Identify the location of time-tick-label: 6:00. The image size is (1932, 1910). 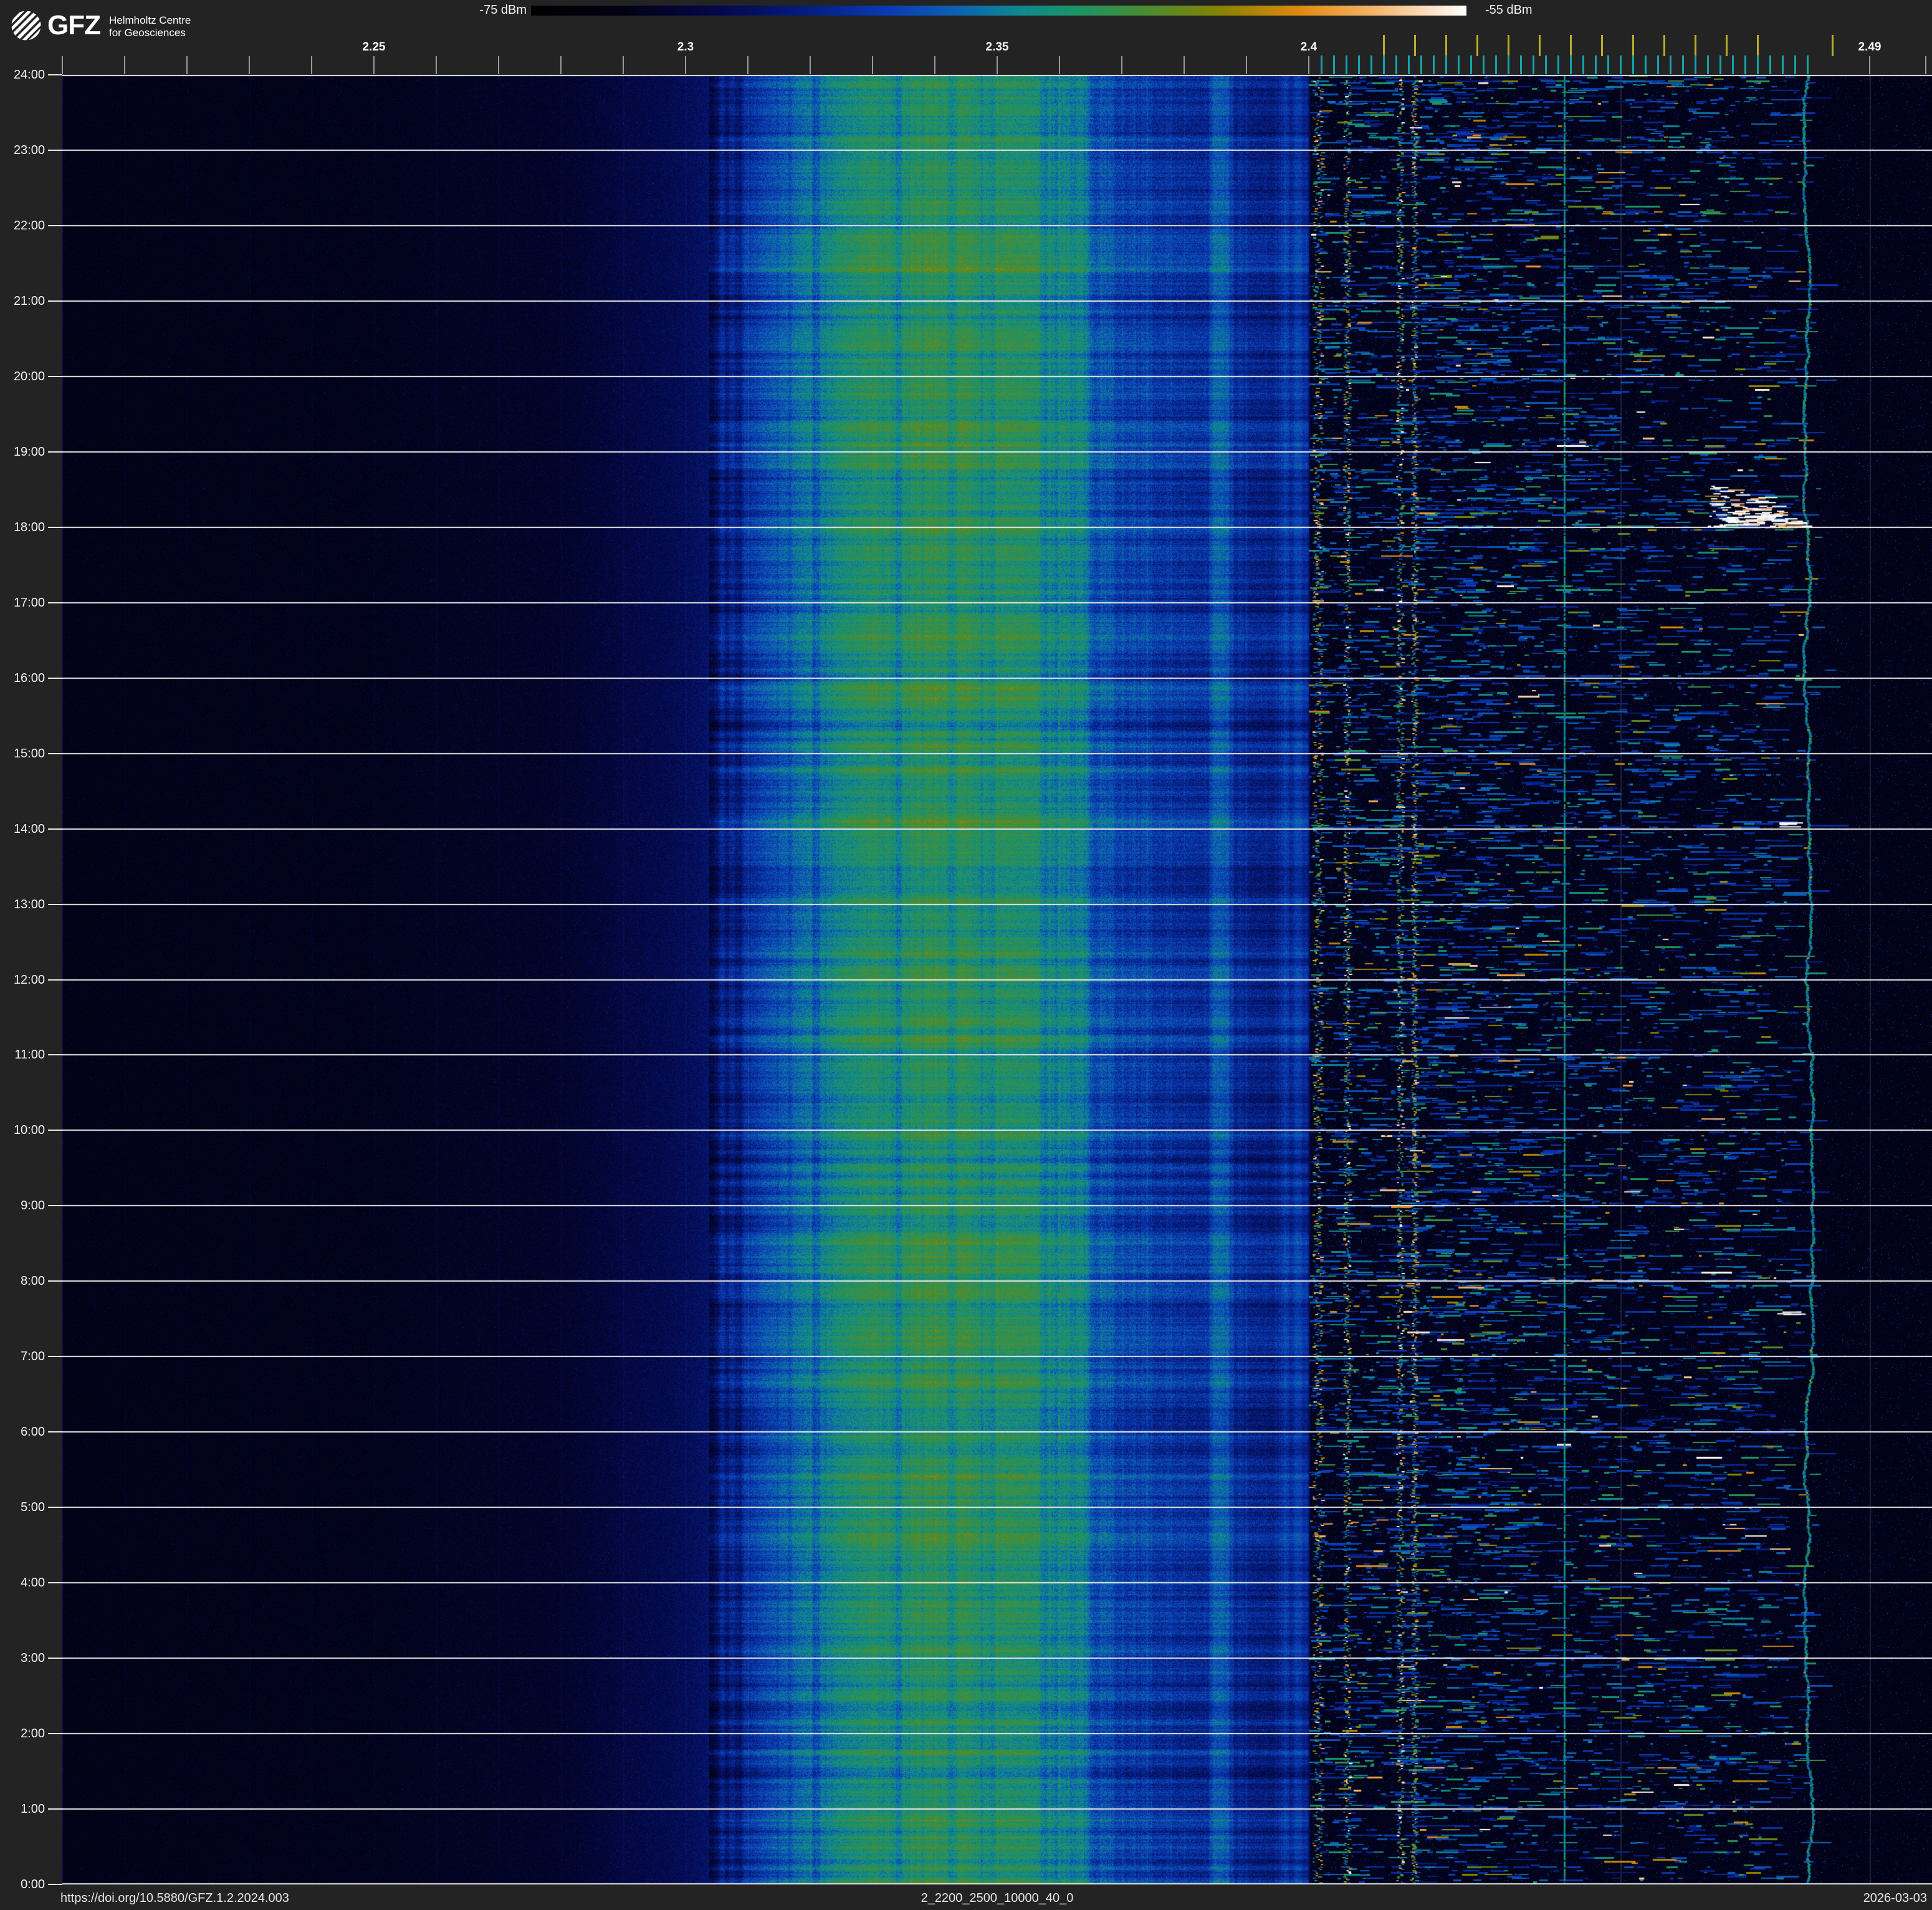
(33, 1432).